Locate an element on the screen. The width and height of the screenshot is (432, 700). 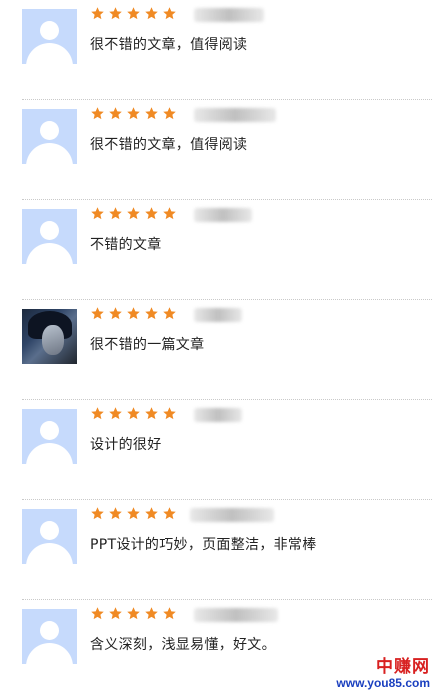
review-item: PPT设计的巧妙，页面整洁，非常棒 is located at coordinates (227, 550).